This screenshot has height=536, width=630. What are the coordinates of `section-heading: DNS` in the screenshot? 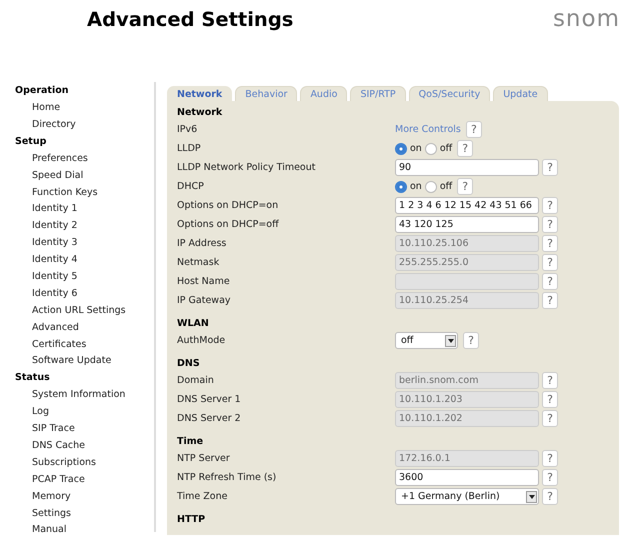 It's located at (189, 364).